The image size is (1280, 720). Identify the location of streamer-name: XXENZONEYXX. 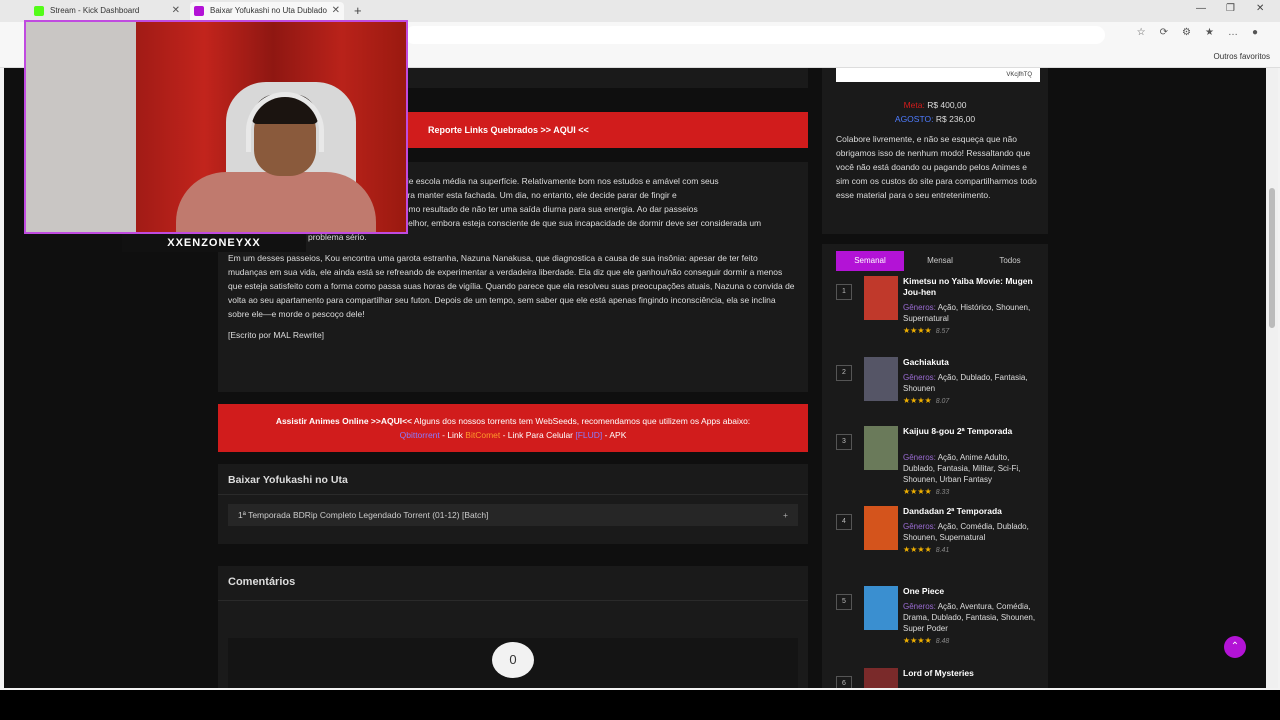
(214, 242).